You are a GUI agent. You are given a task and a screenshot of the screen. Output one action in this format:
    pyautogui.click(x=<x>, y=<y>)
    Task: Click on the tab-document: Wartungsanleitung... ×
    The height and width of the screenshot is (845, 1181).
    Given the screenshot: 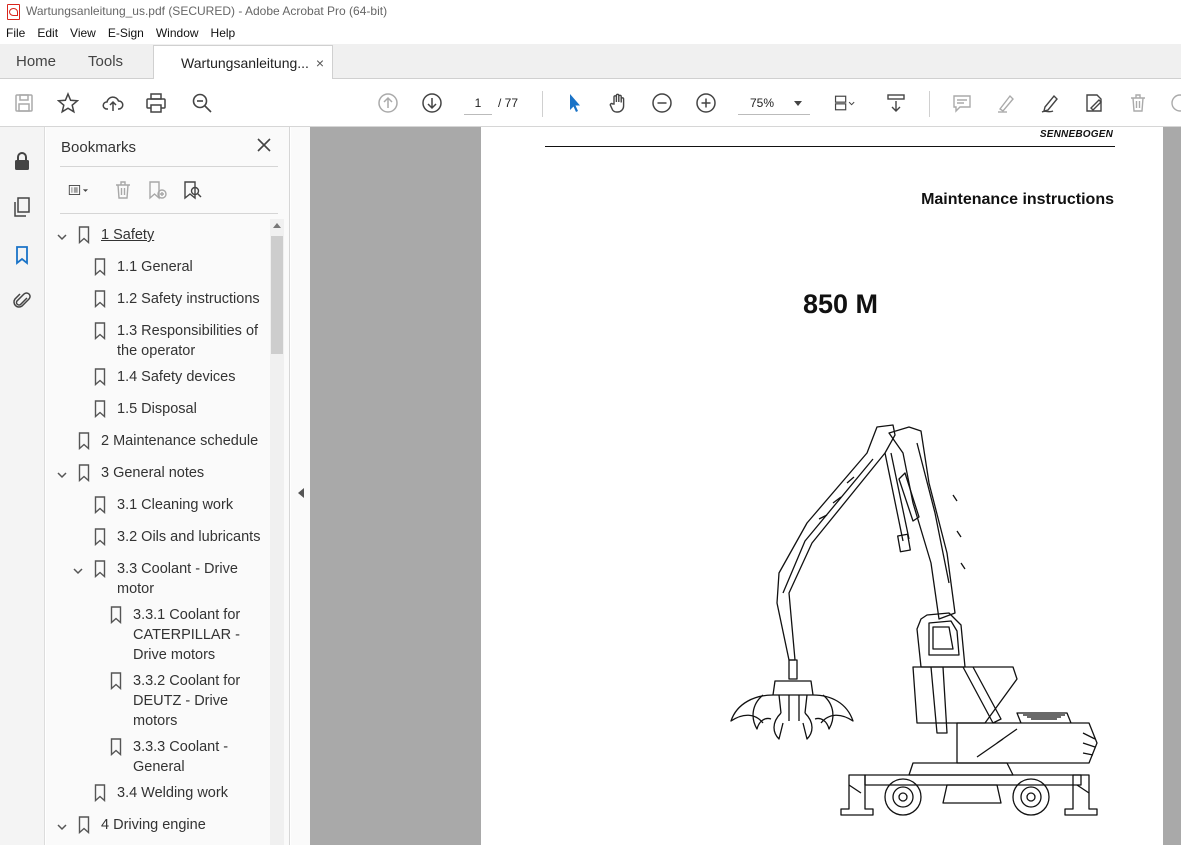 What is the action you would take?
    pyautogui.click(x=243, y=62)
    